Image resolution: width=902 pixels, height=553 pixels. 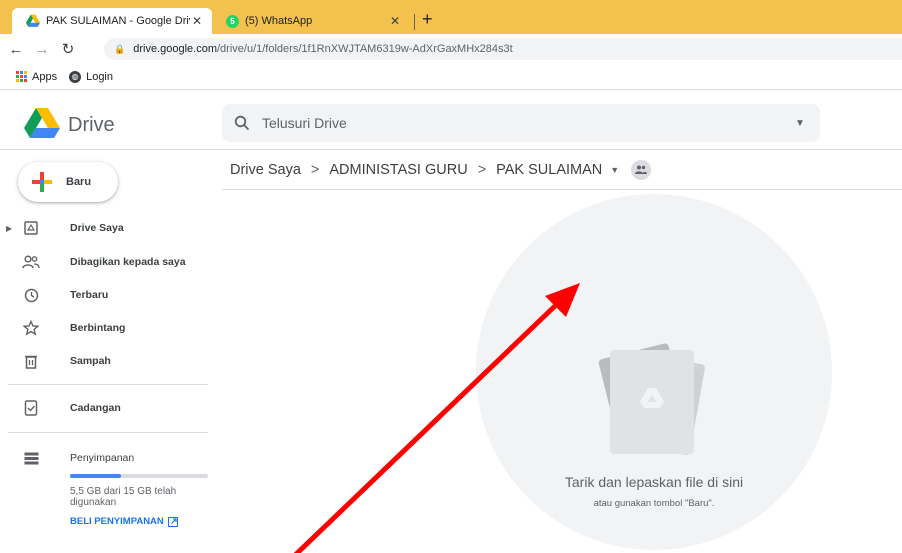 What do you see at coordinates (98, 328) in the screenshot?
I see `sidebar-item-label: Berbintang` at bounding box center [98, 328].